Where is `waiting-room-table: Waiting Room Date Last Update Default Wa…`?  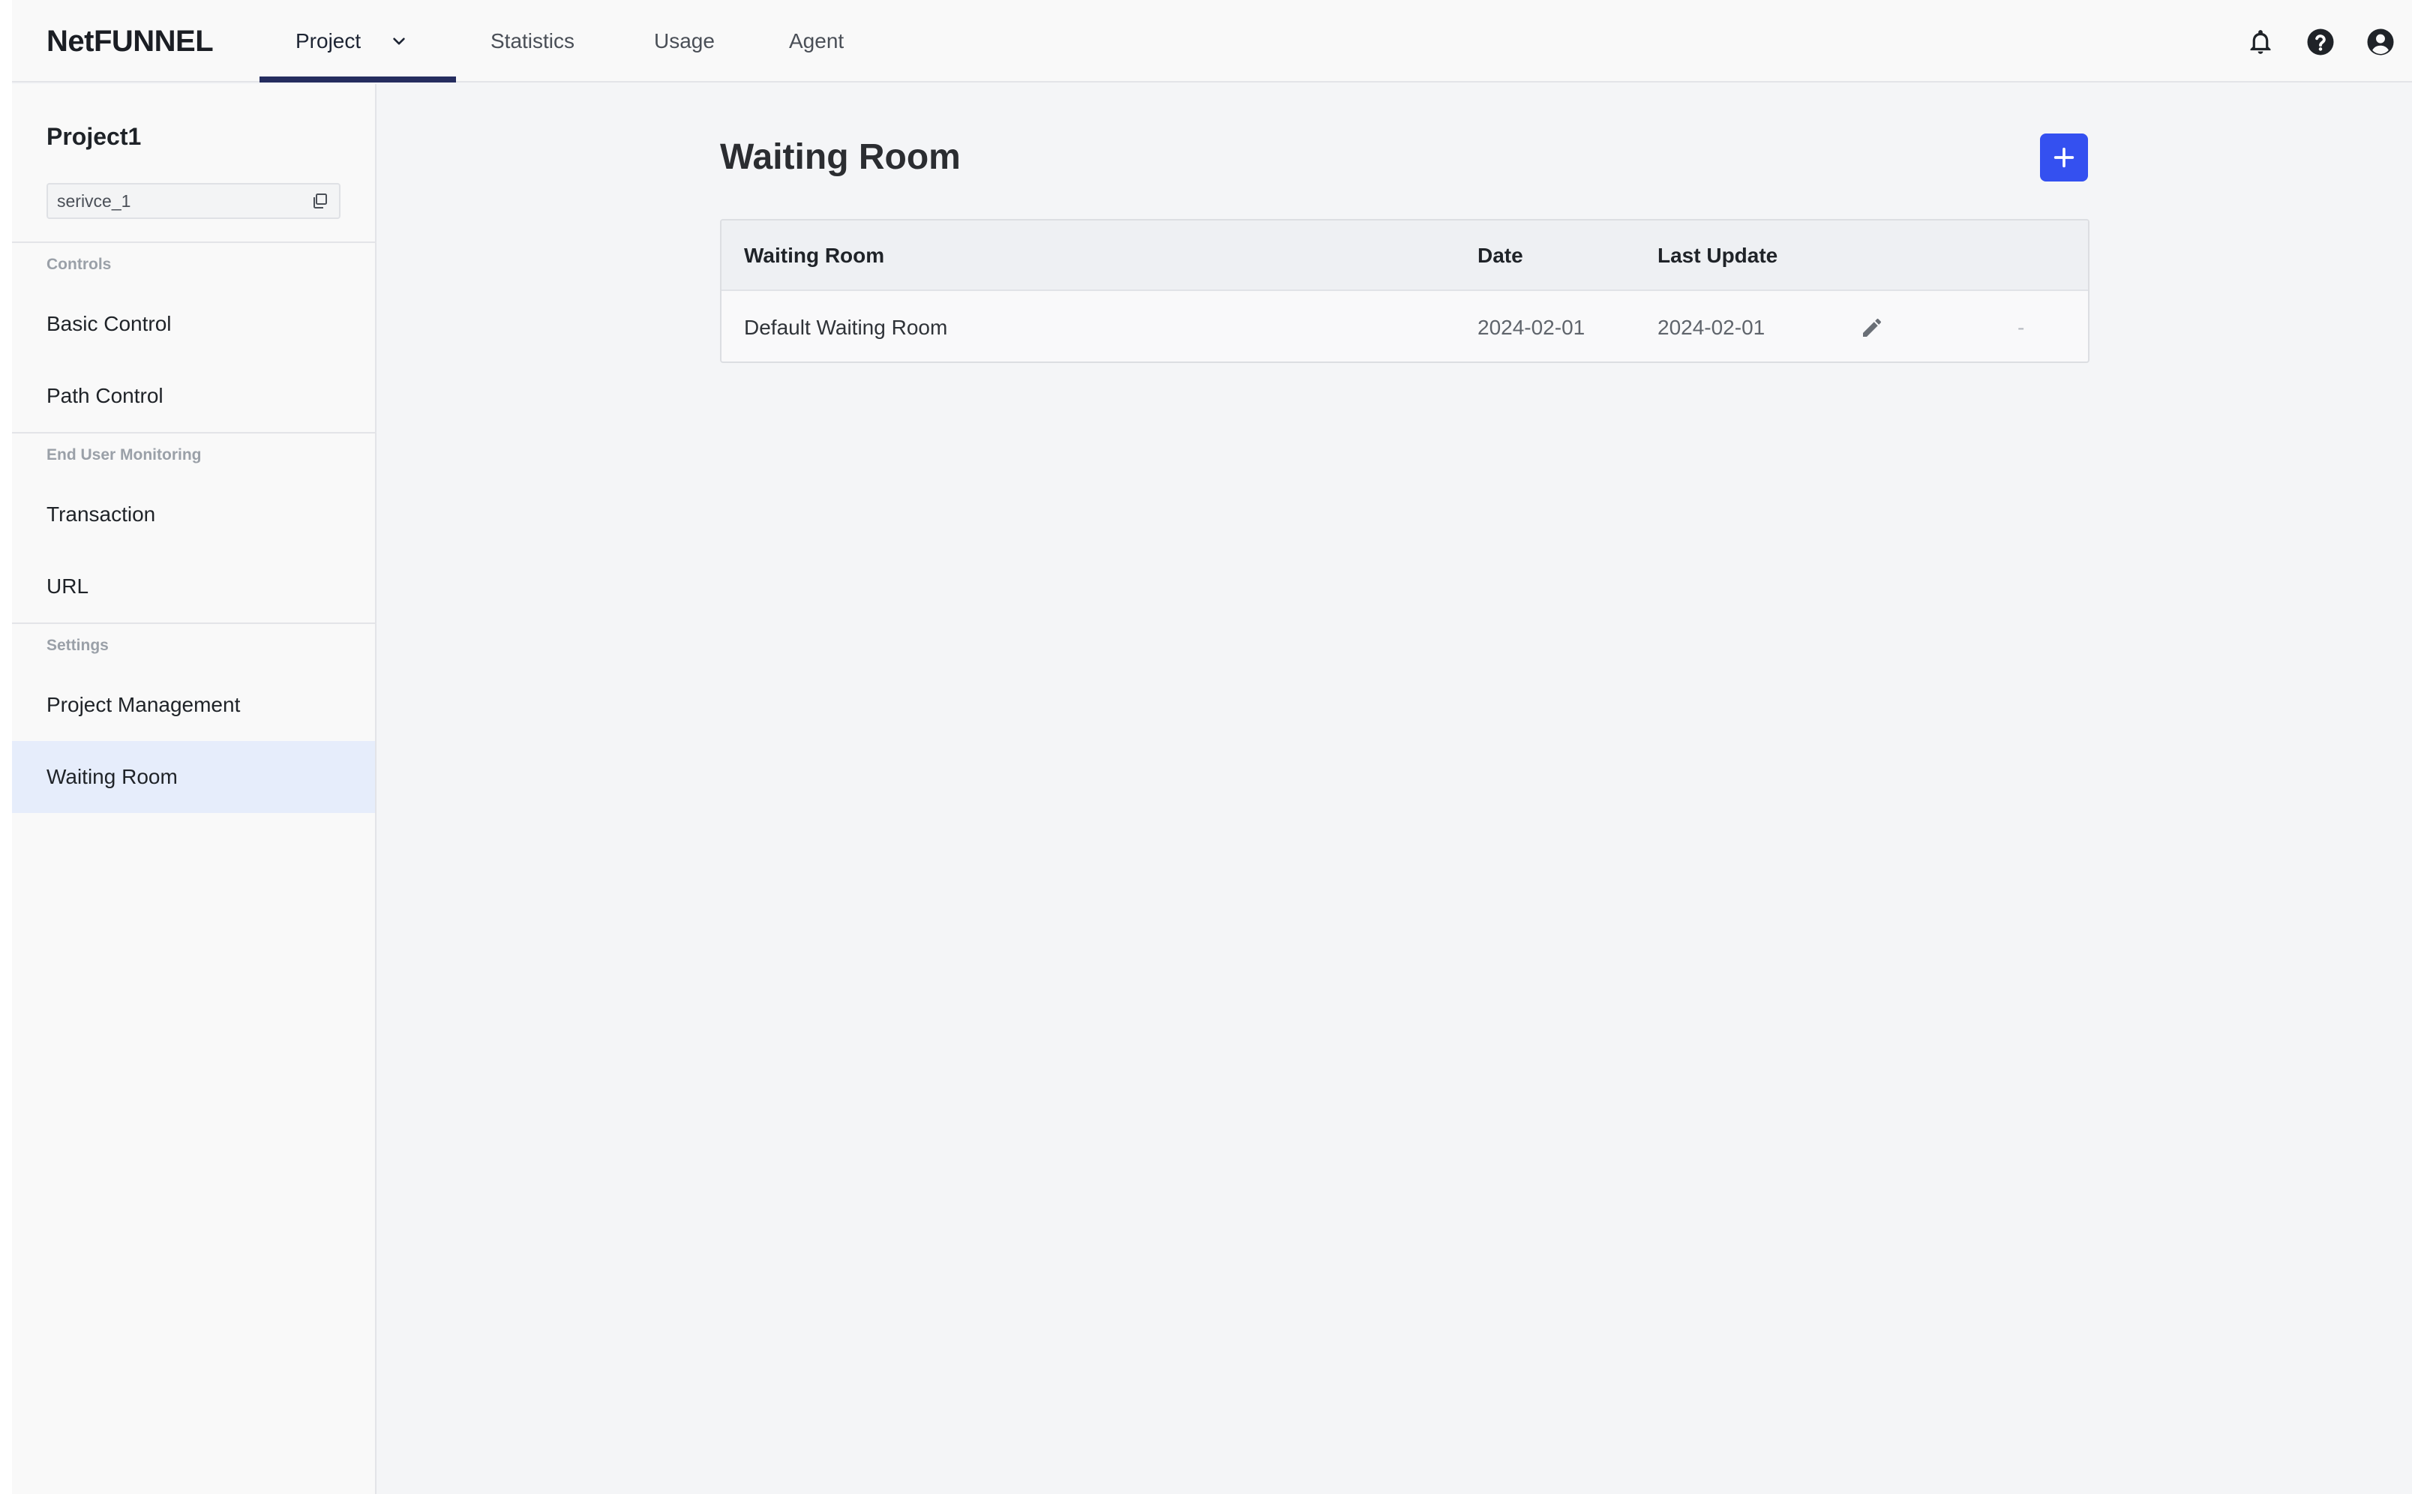
waiting-room-table: Waiting Room Date Last Update Default Wa… is located at coordinates (1405, 291).